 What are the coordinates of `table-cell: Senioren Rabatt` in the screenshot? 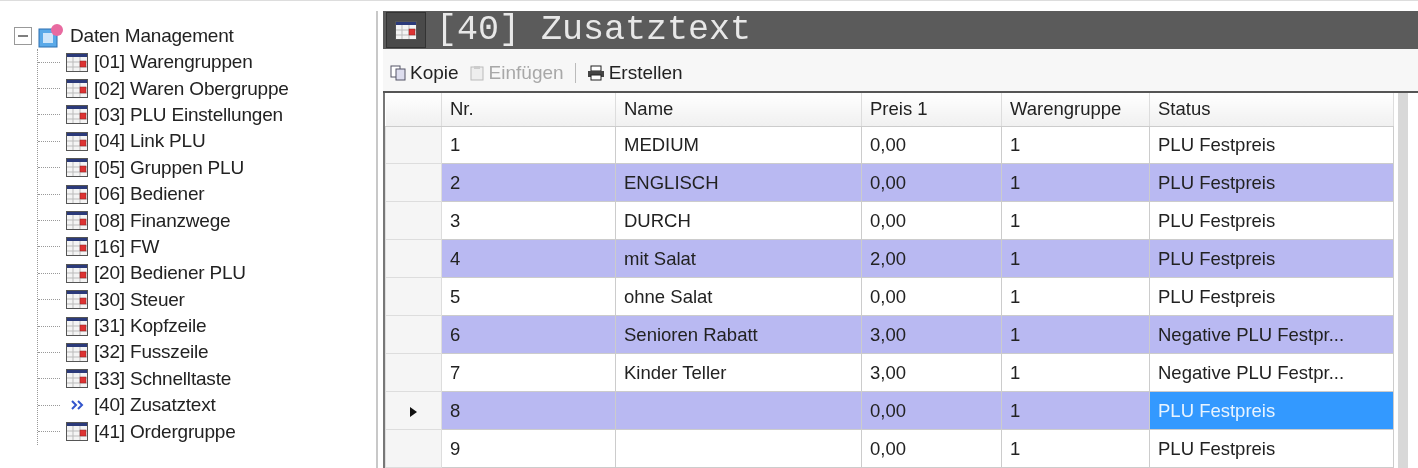 It's located at (738, 334).